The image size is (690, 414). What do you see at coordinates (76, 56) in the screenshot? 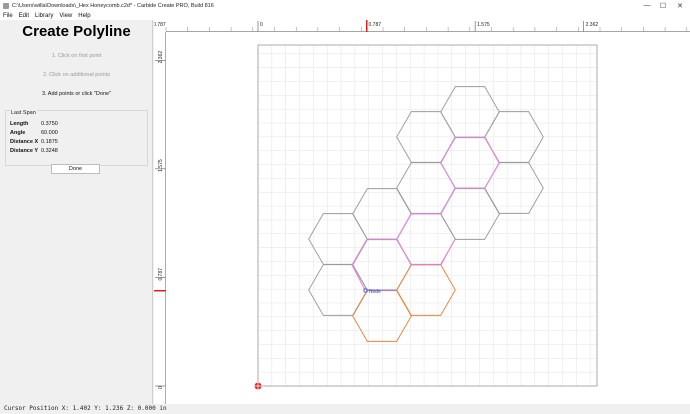
I see `step-1: 1. Click on first point` at bounding box center [76, 56].